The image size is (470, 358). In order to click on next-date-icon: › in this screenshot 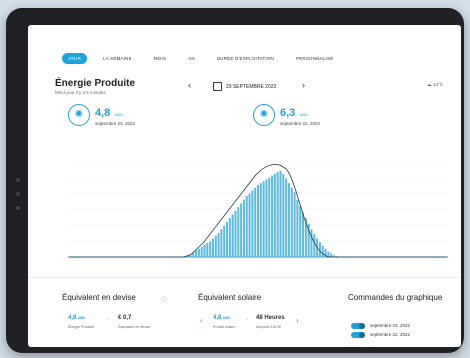, I will do `click(303, 85)`.